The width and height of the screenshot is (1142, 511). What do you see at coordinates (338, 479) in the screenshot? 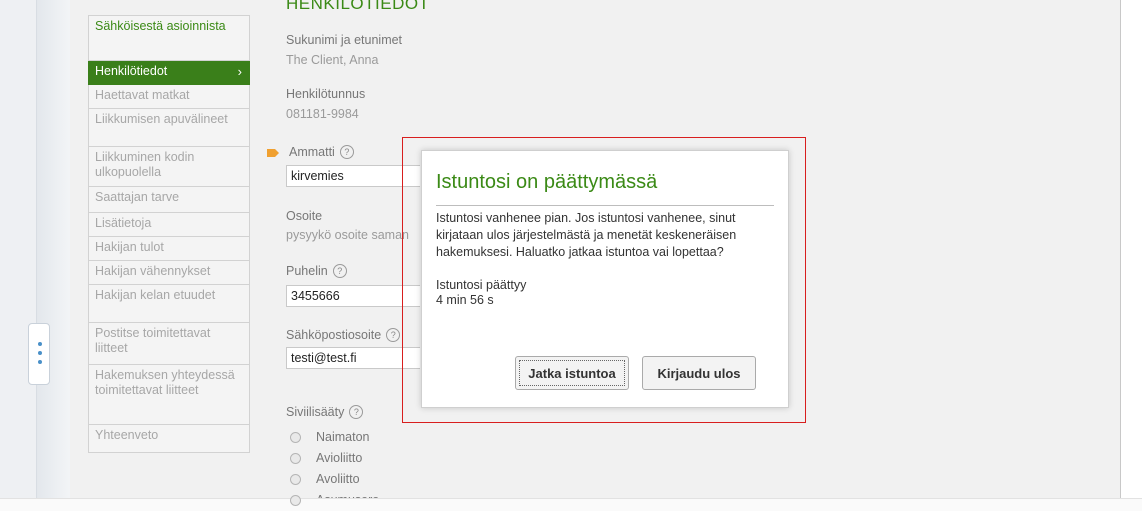
I see `radio-label-cohabiting: Avoliitto` at bounding box center [338, 479].